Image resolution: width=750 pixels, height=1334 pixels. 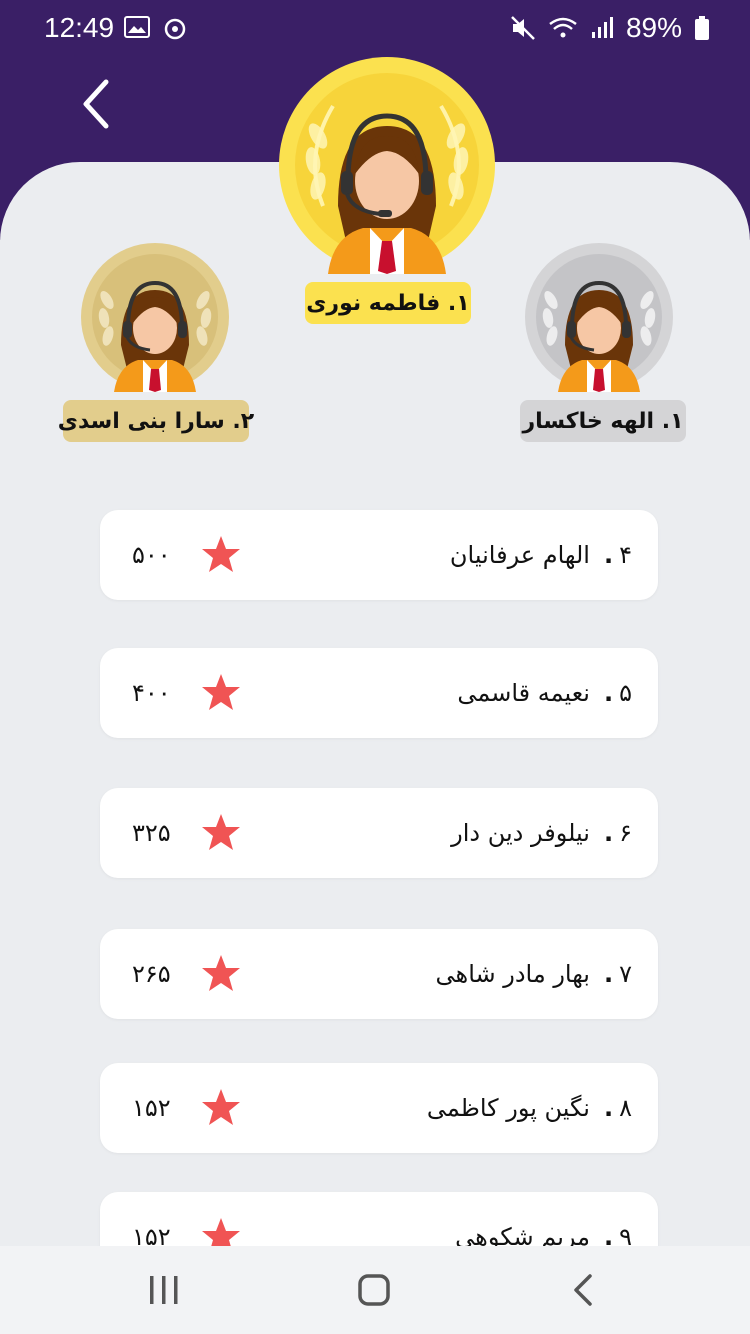 What do you see at coordinates (625, 974) in the screenshot?
I see `row-rank: ۷` at bounding box center [625, 974].